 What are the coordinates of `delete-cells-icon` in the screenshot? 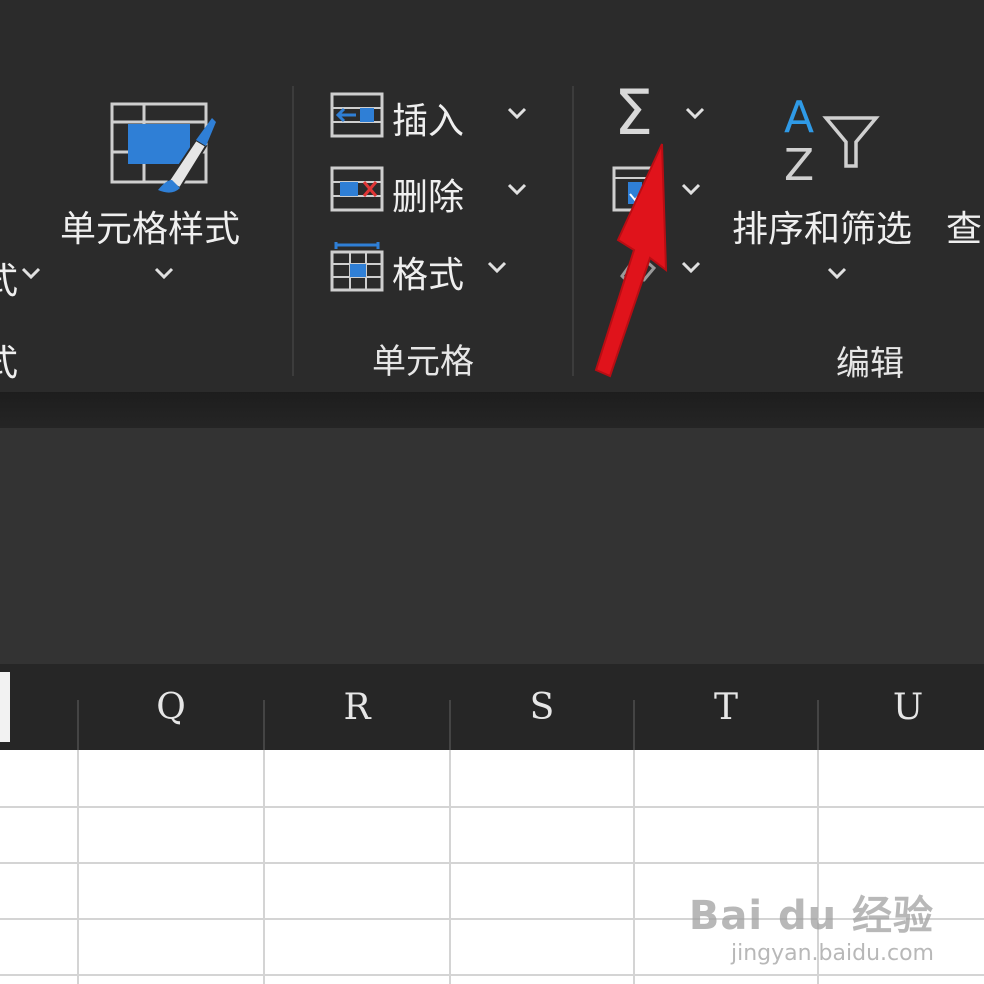 It's located at (357, 189).